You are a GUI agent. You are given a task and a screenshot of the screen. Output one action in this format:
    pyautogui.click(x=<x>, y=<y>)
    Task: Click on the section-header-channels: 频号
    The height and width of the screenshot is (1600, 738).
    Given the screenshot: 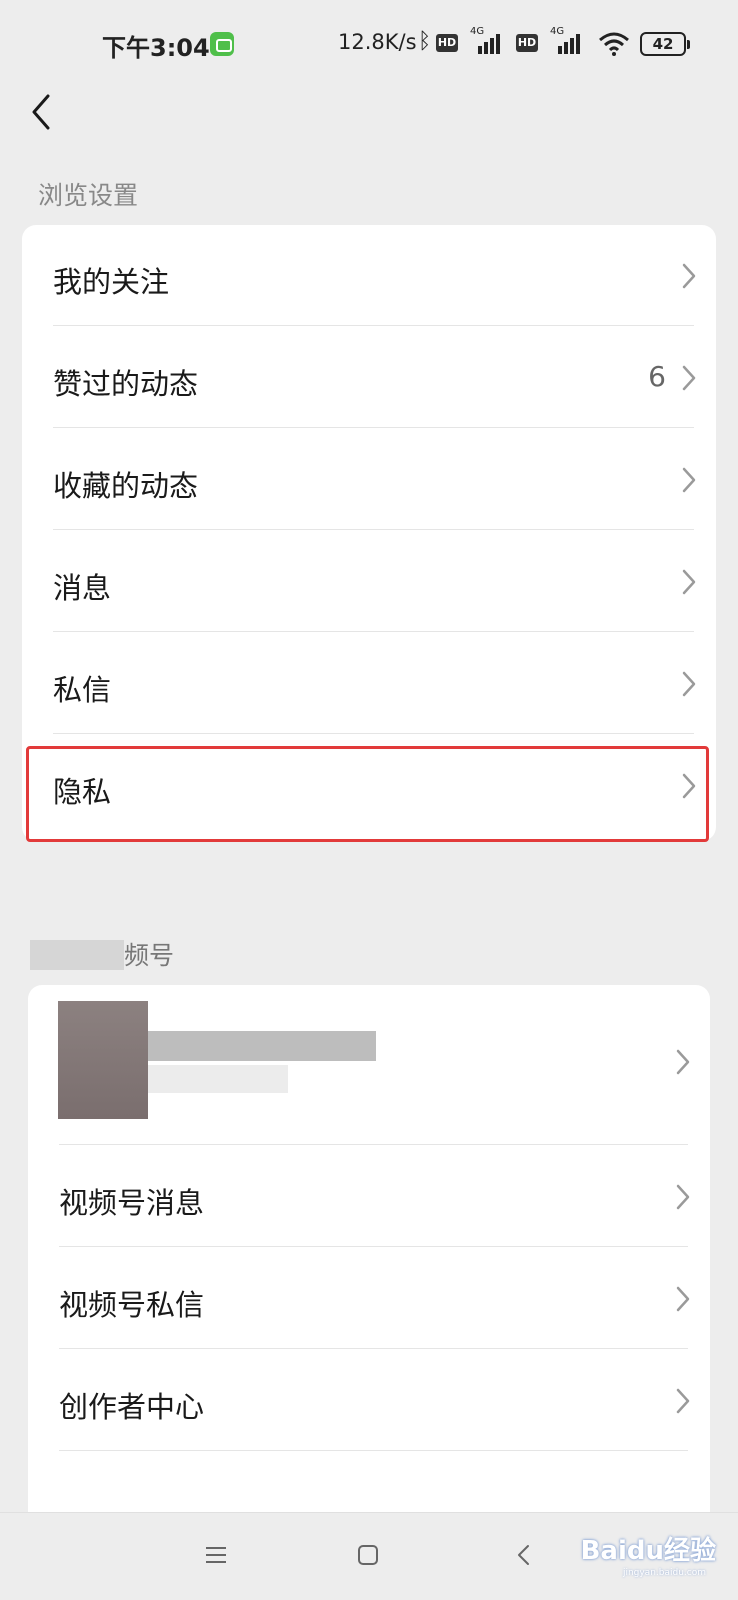 What is the action you would take?
    pyautogui.click(x=149, y=955)
    